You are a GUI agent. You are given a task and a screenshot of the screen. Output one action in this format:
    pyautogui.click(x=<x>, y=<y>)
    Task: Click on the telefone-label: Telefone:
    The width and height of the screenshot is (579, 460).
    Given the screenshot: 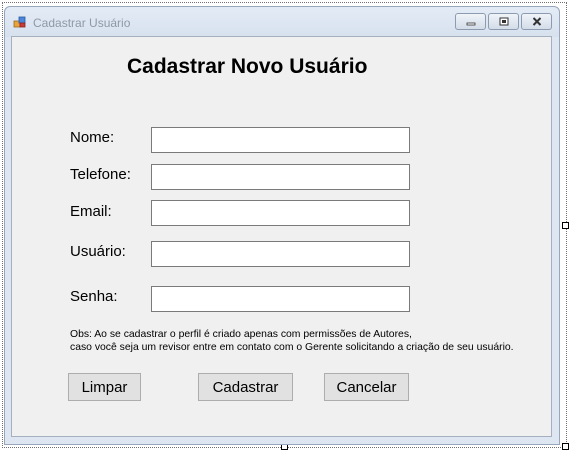 What is the action you would take?
    pyautogui.click(x=100, y=174)
    